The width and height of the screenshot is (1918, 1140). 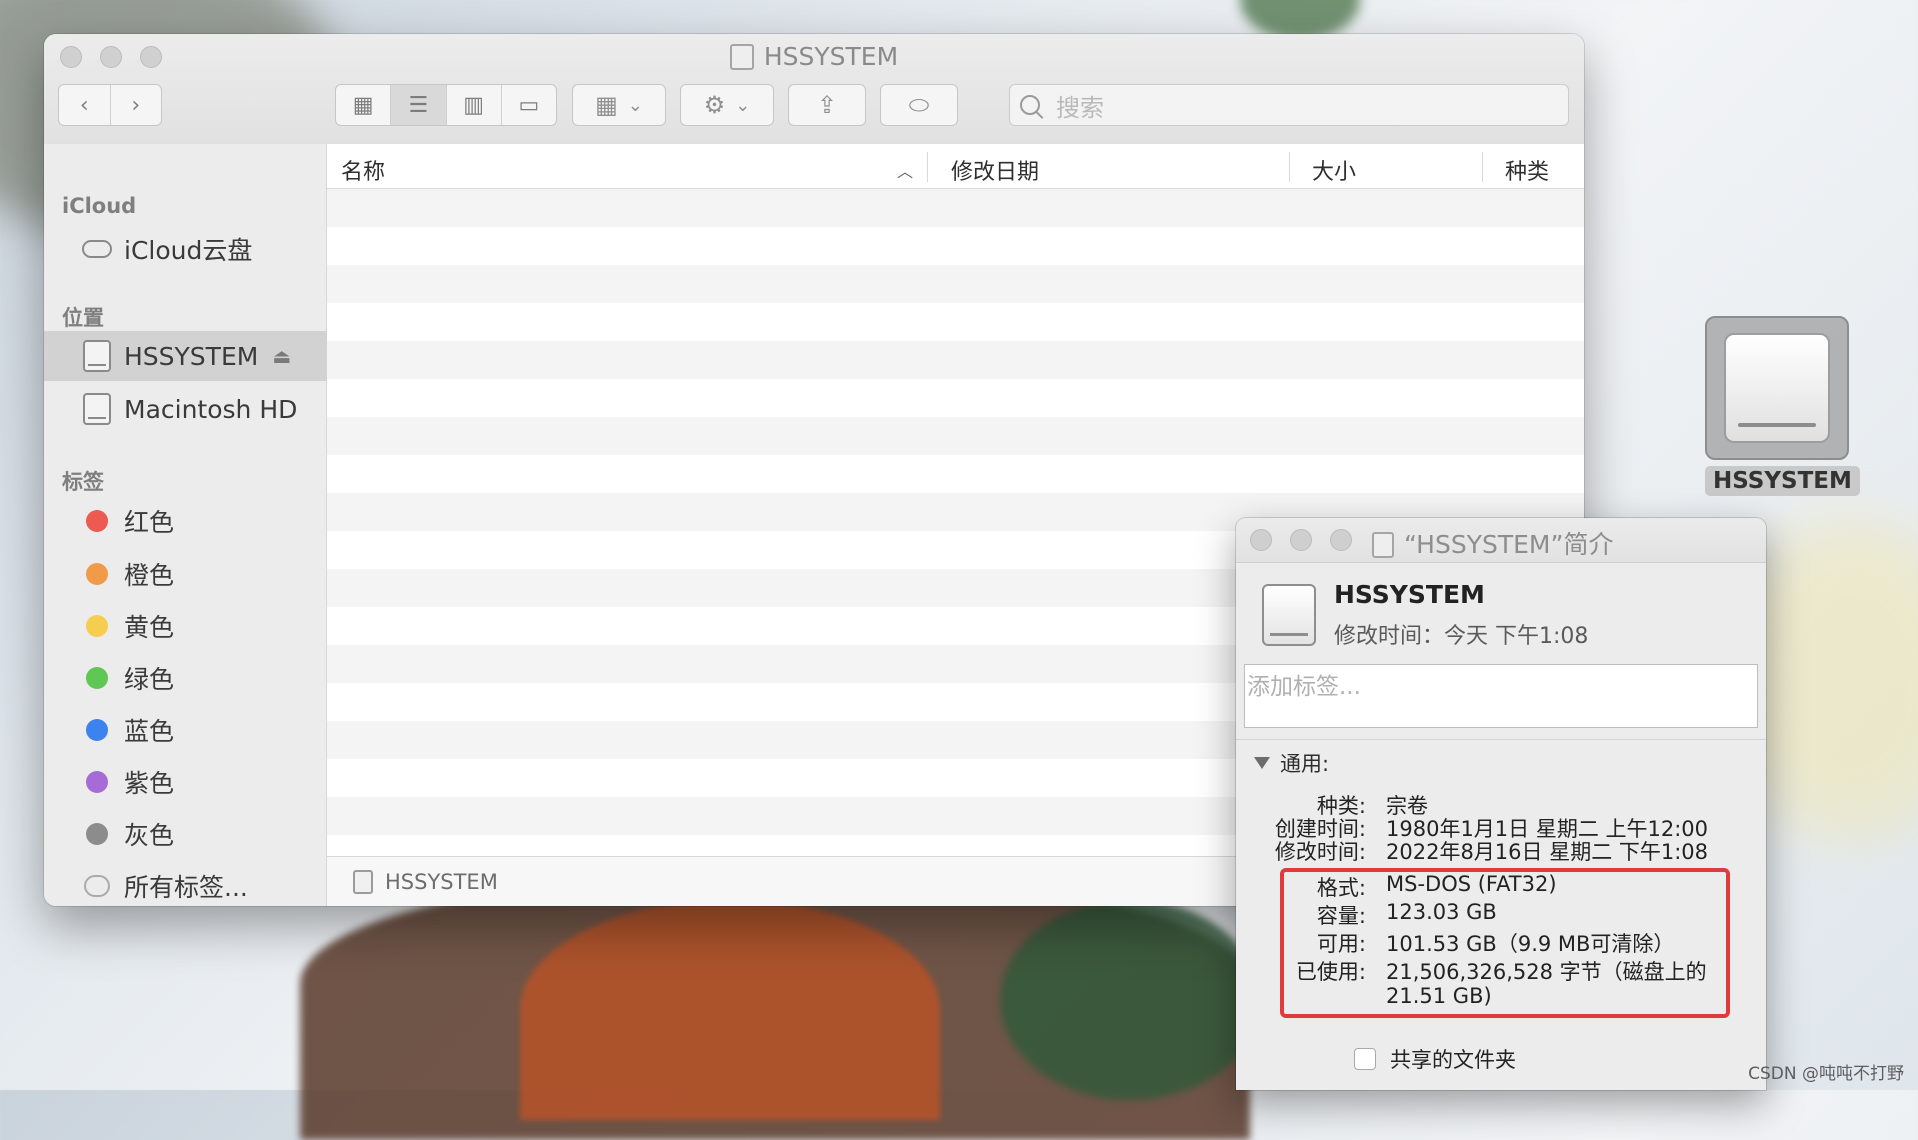 I want to click on view-mode-control: ▦ ☰ ▥ ▭, so click(x=446, y=105).